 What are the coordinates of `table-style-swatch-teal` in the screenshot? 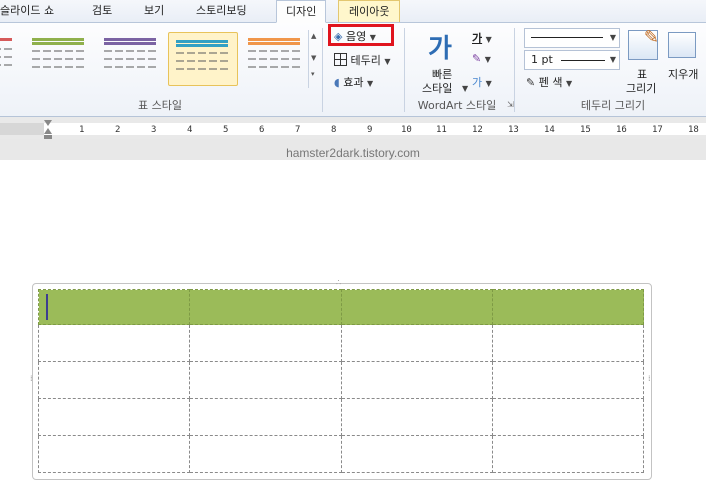 It's located at (202, 58).